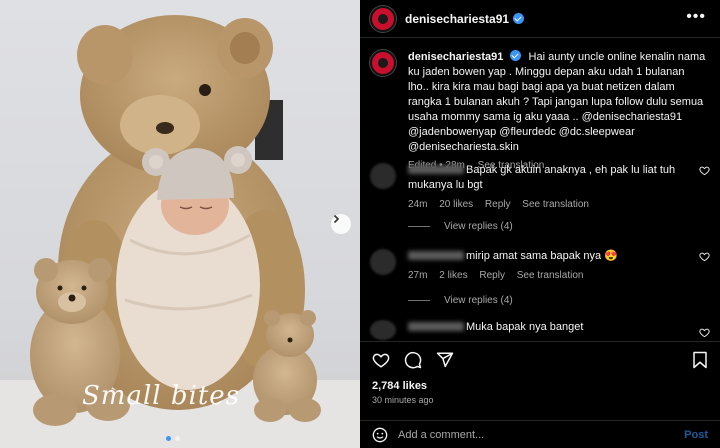 The height and width of the screenshot is (448, 720). I want to click on comment-meta: 27m 2 likes Reply See translation, so click(543, 275).